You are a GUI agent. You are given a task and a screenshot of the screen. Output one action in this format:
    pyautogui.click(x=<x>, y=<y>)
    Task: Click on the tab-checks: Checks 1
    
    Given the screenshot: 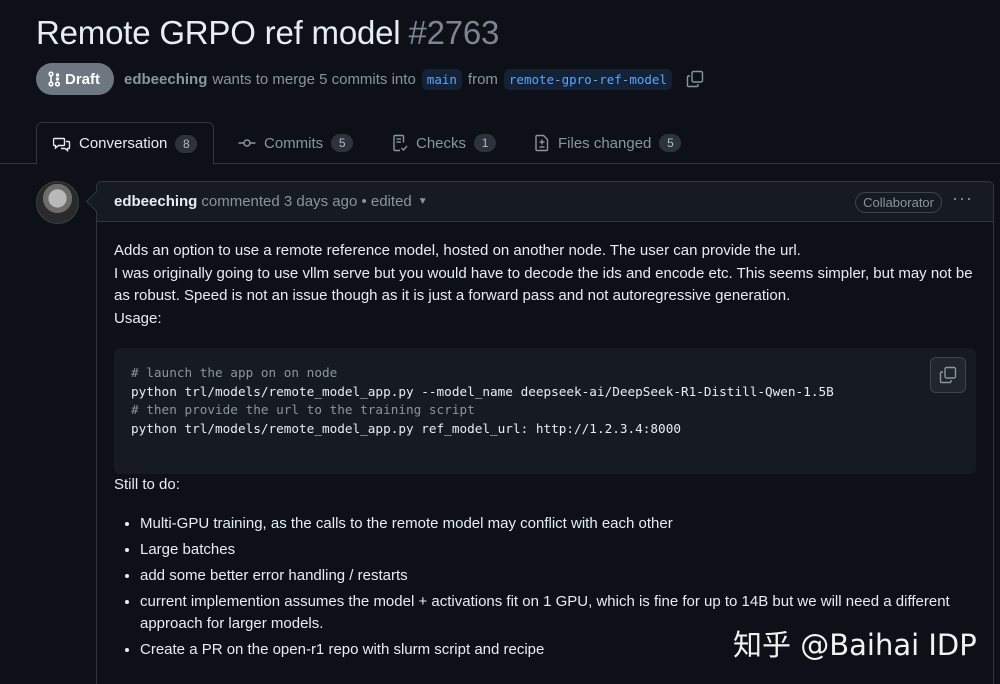 What is the action you would take?
    pyautogui.click(x=444, y=143)
    